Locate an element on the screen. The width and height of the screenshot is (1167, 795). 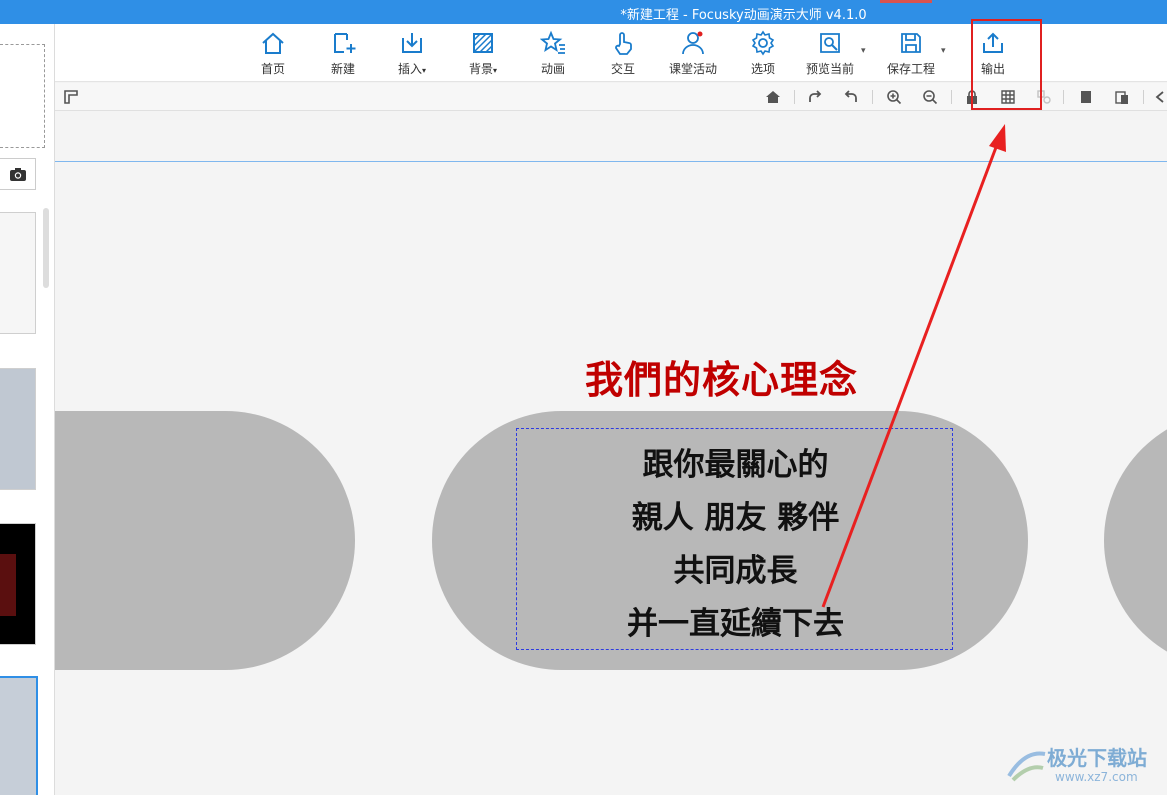
zoom-out-icon is located at coordinates (930, 97).